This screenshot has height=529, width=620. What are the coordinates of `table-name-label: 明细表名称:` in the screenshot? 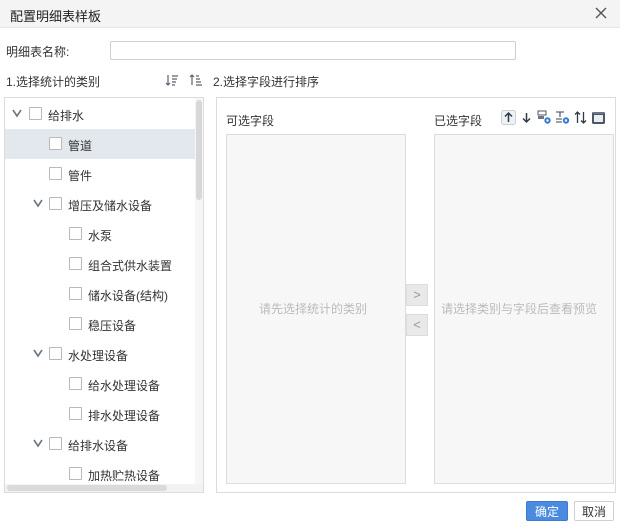 It's located at (38, 52).